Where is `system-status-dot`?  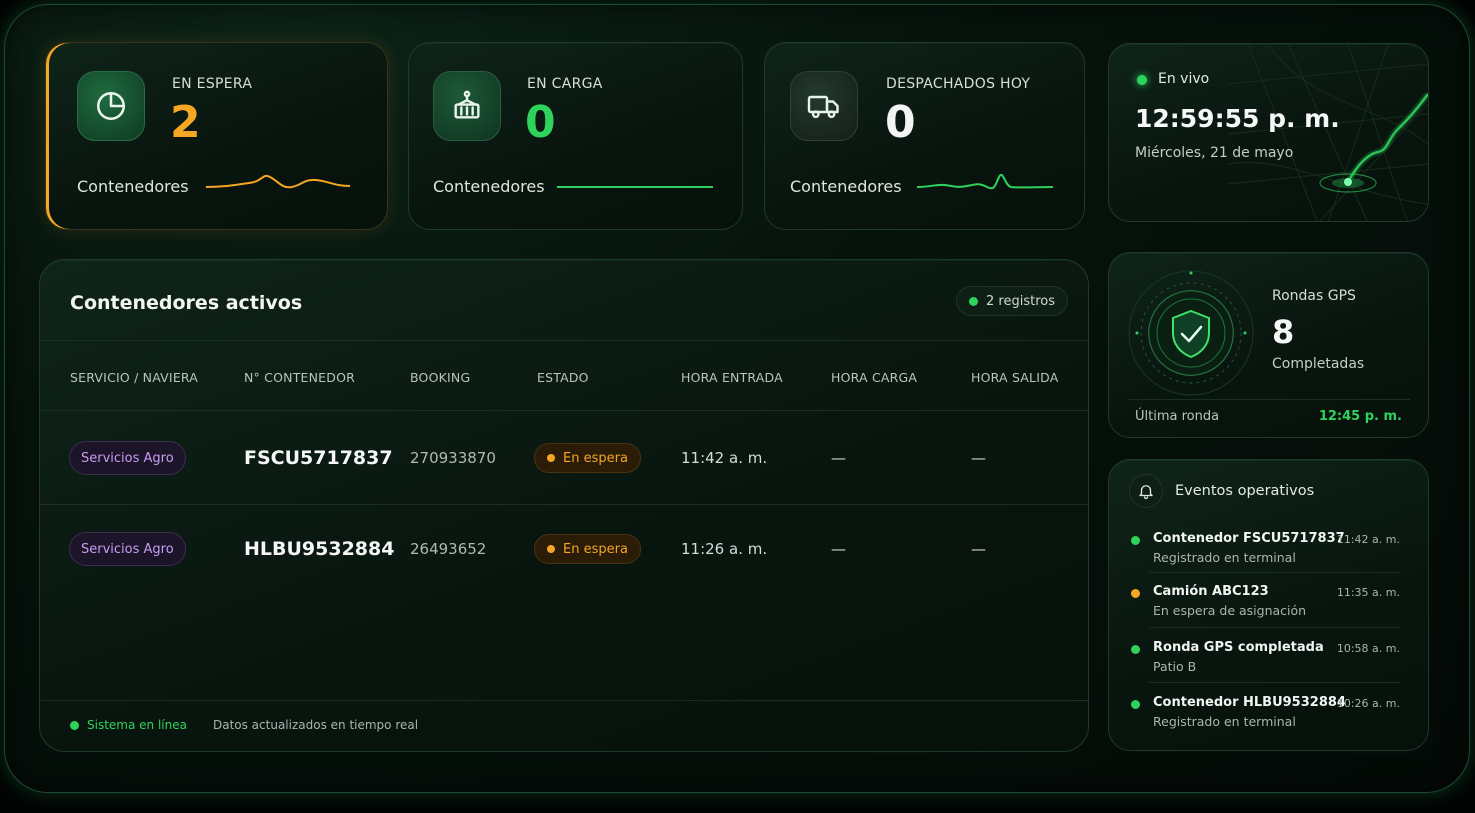
system-status-dot is located at coordinates (74, 725).